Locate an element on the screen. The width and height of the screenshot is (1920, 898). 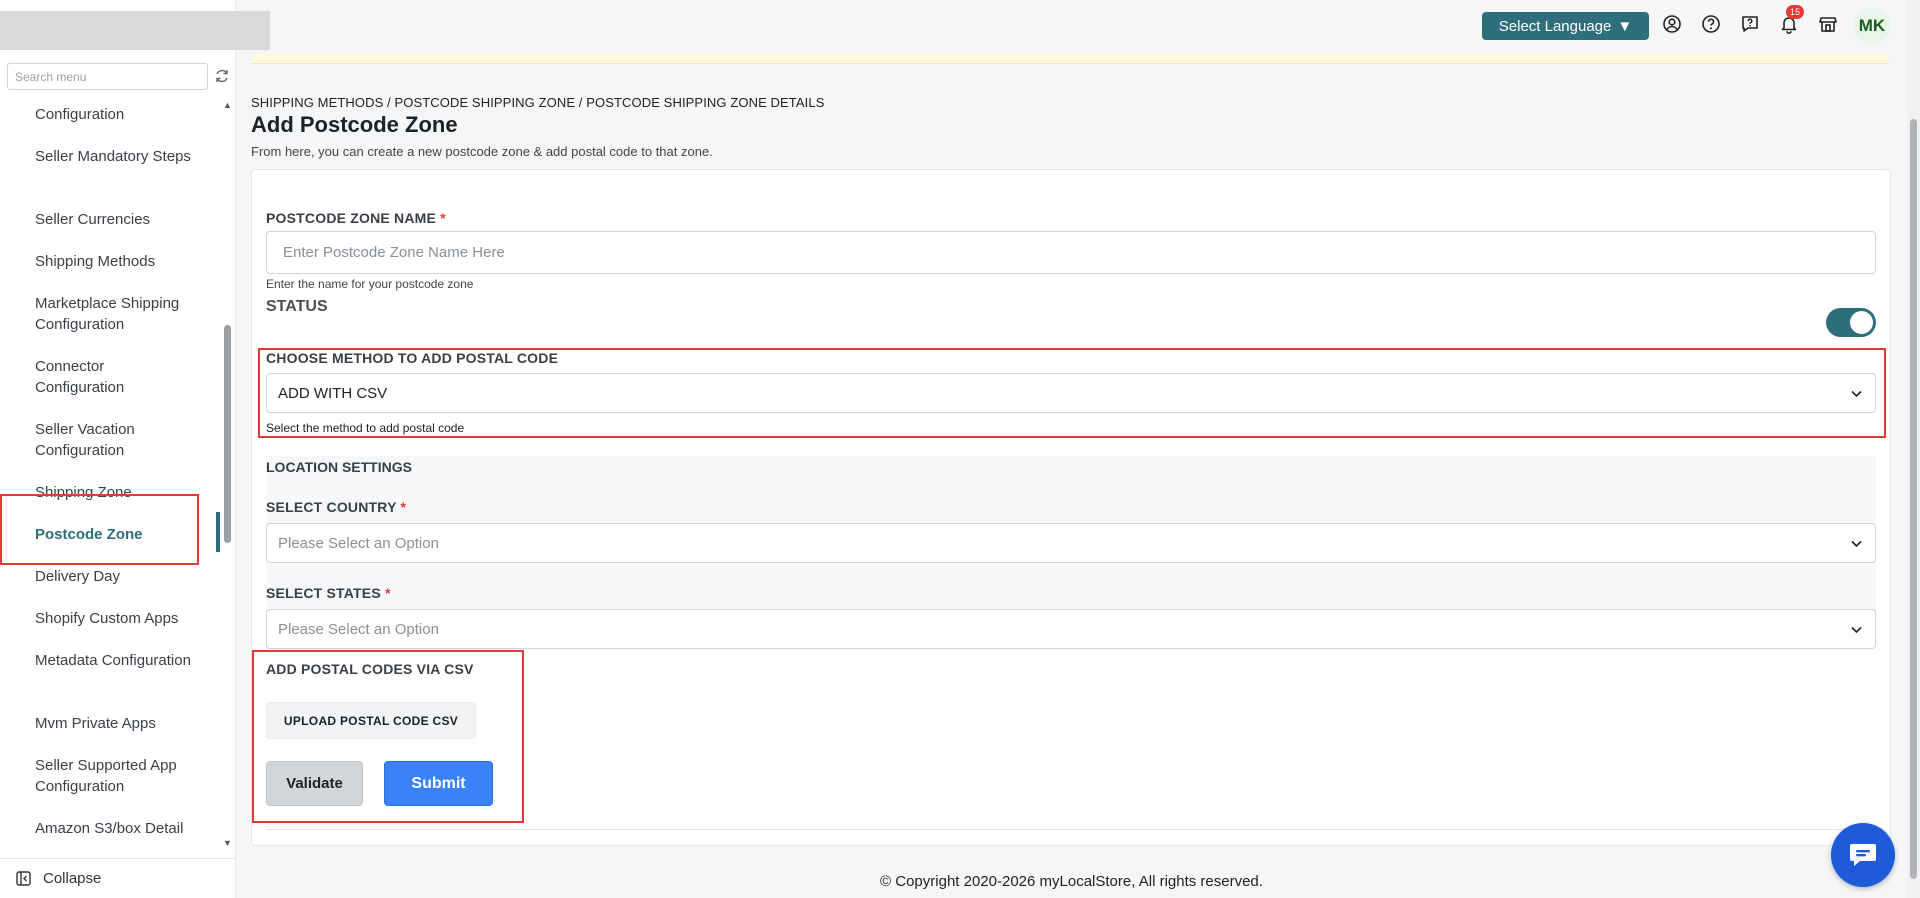
page-title: Add Postcode Zone is located at coordinates (354, 124).